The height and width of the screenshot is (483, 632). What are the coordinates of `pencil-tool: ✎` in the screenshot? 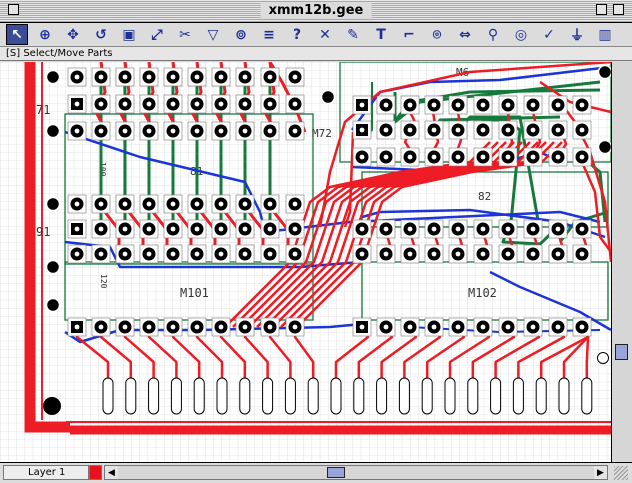 It's located at (353, 34).